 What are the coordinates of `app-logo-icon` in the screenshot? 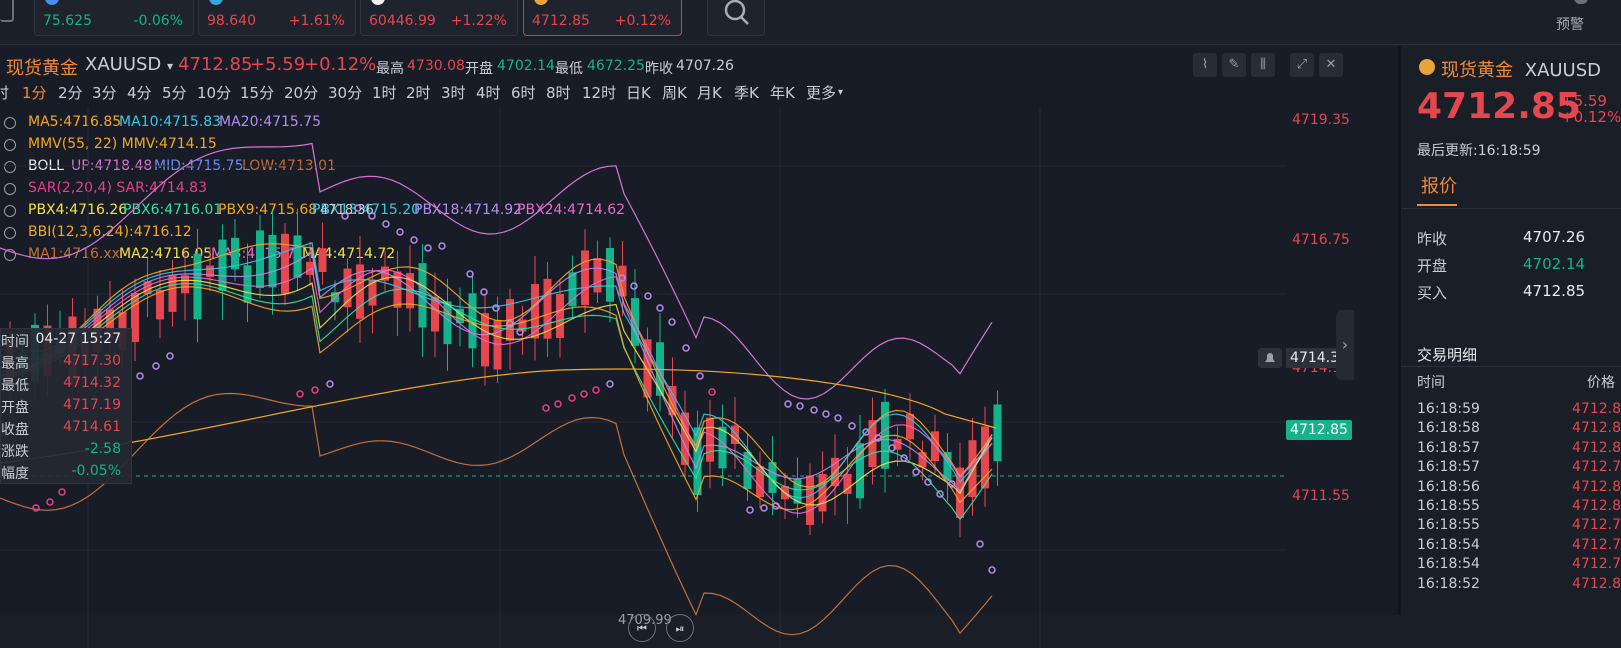 It's located at (7, 11).